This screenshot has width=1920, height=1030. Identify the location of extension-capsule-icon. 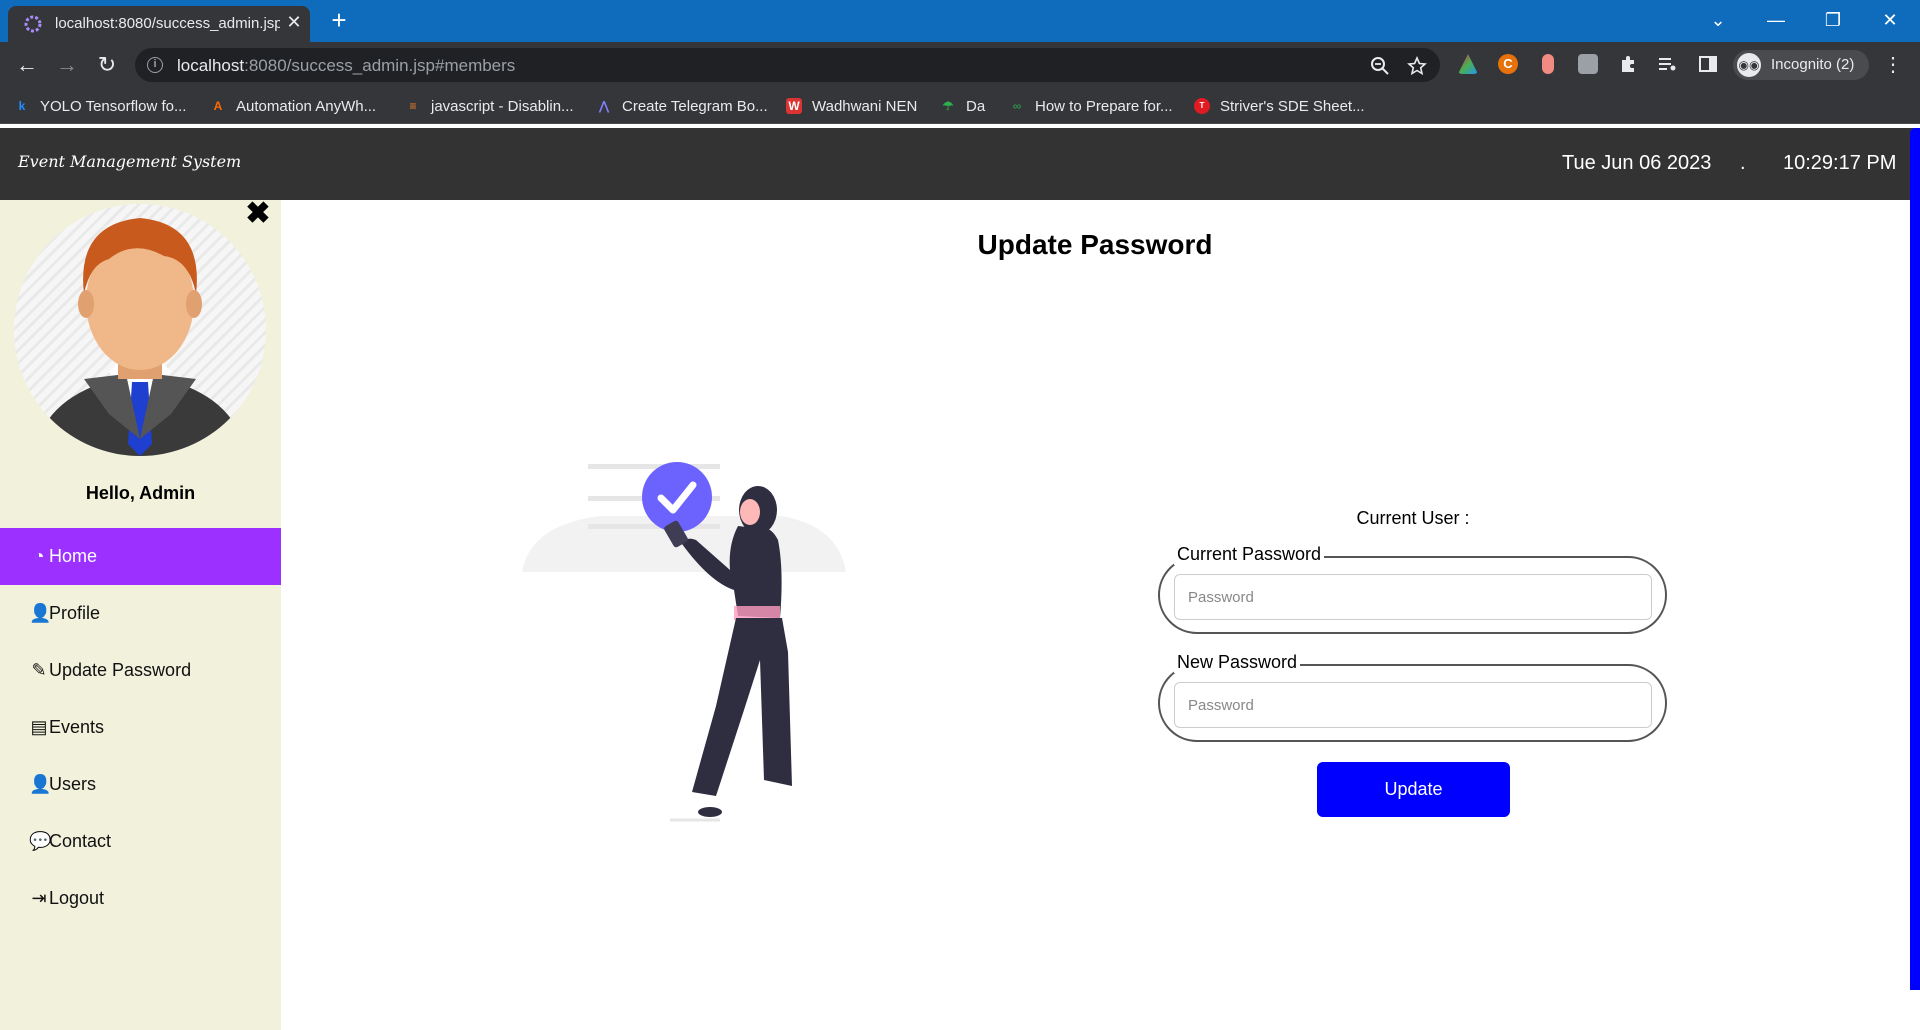
(1548, 64).